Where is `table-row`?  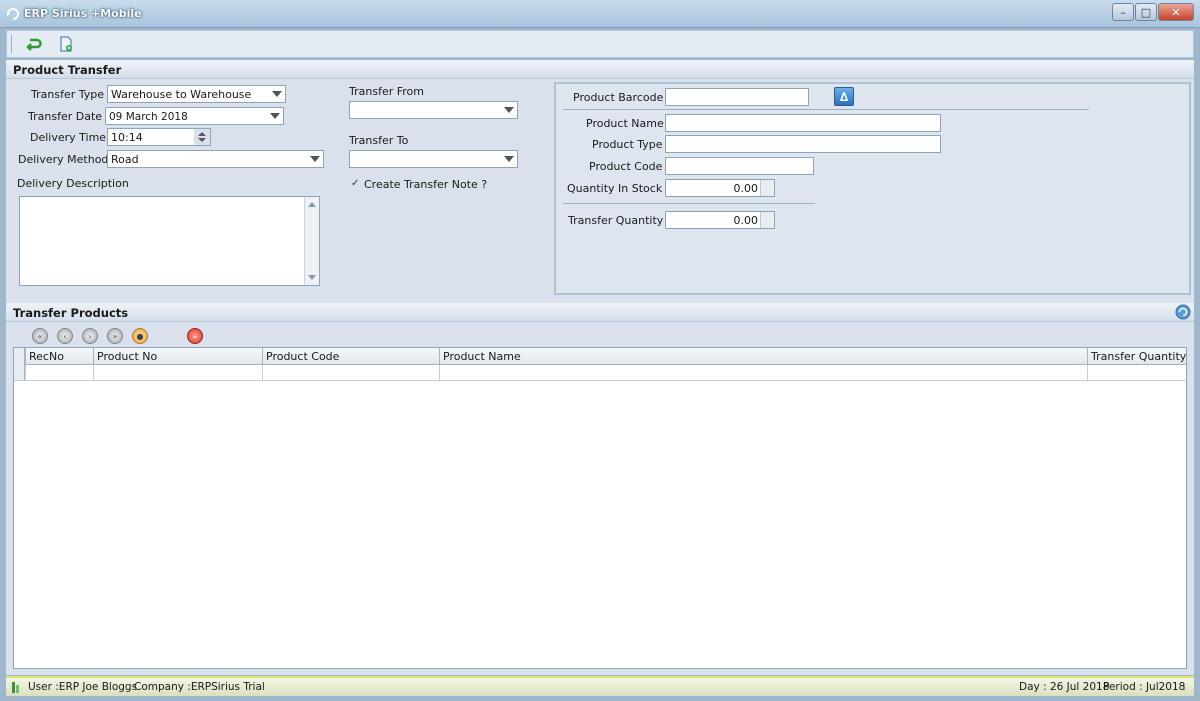 table-row is located at coordinates (600, 373).